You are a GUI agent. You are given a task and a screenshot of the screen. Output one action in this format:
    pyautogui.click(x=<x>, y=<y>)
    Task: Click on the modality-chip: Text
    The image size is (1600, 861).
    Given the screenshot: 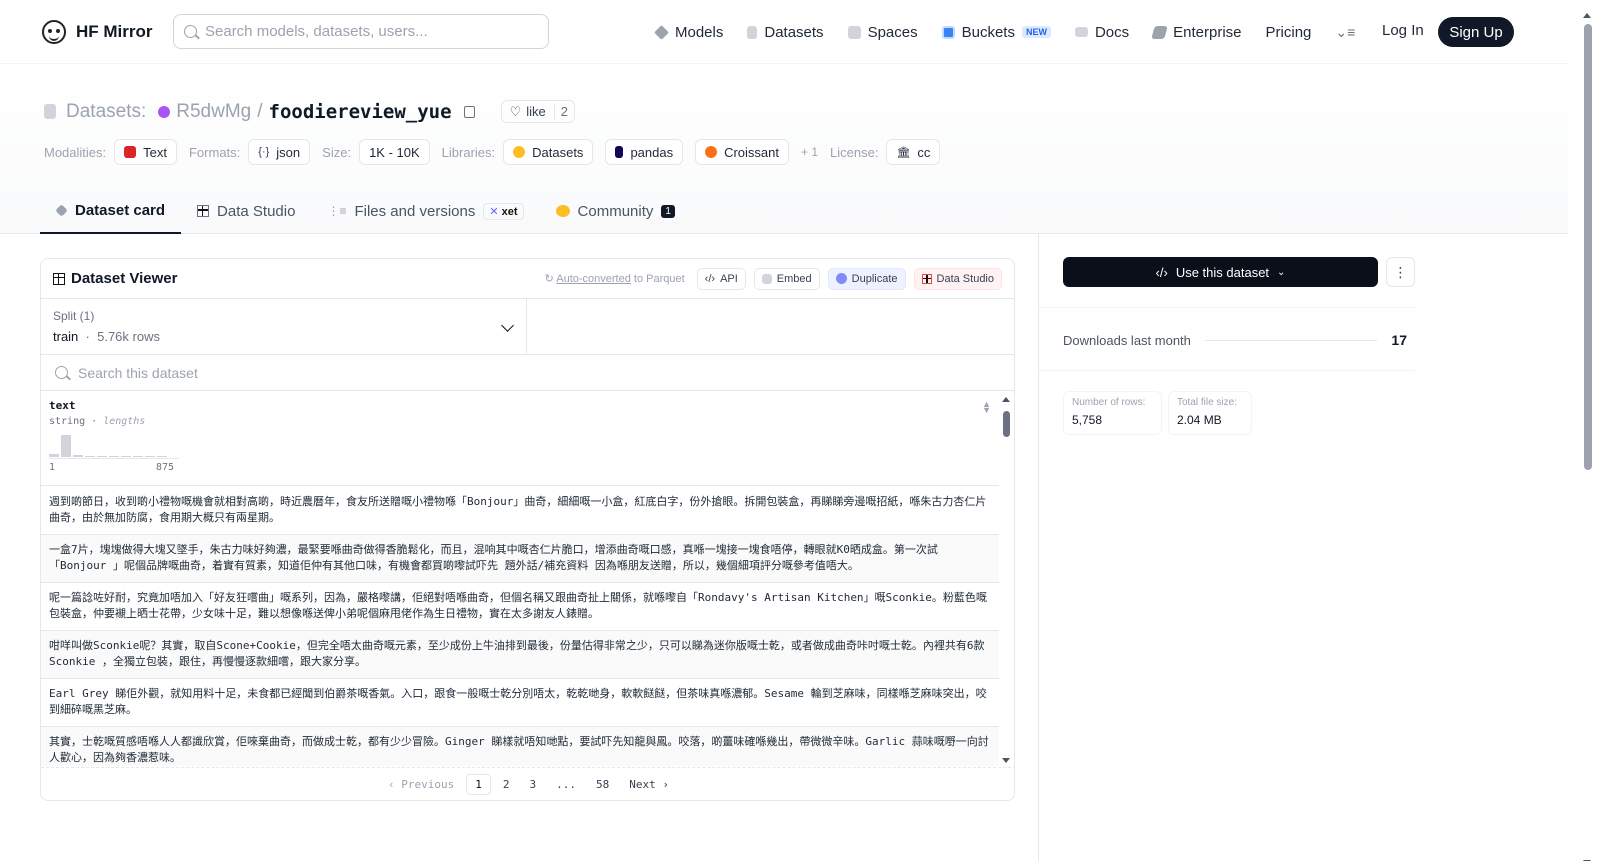 What is the action you would take?
    pyautogui.click(x=145, y=152)
    